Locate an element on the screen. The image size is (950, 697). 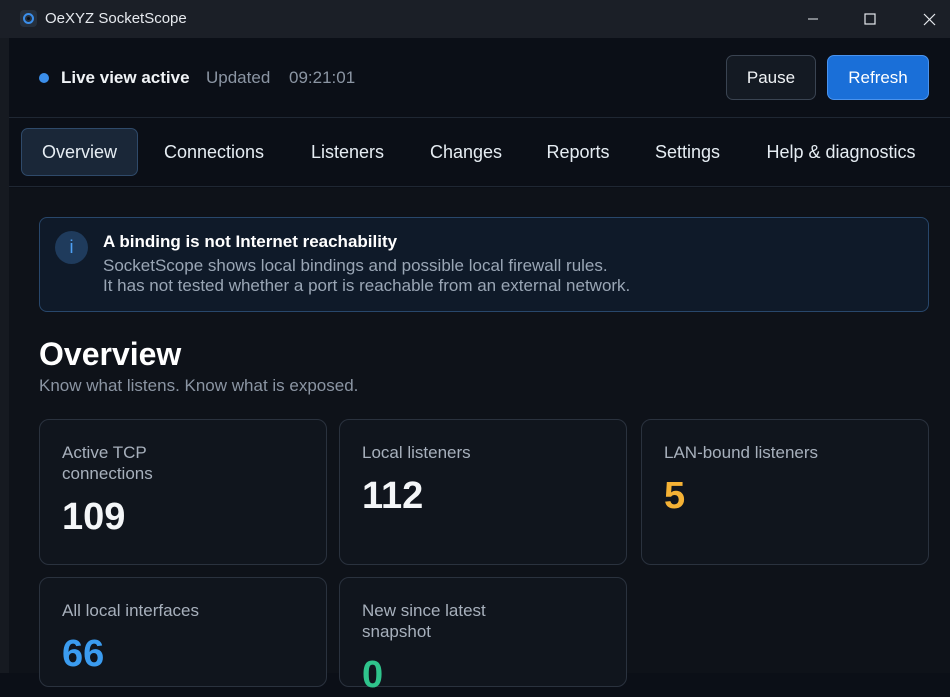
maximize-icon is located at coordinates (870, 19).